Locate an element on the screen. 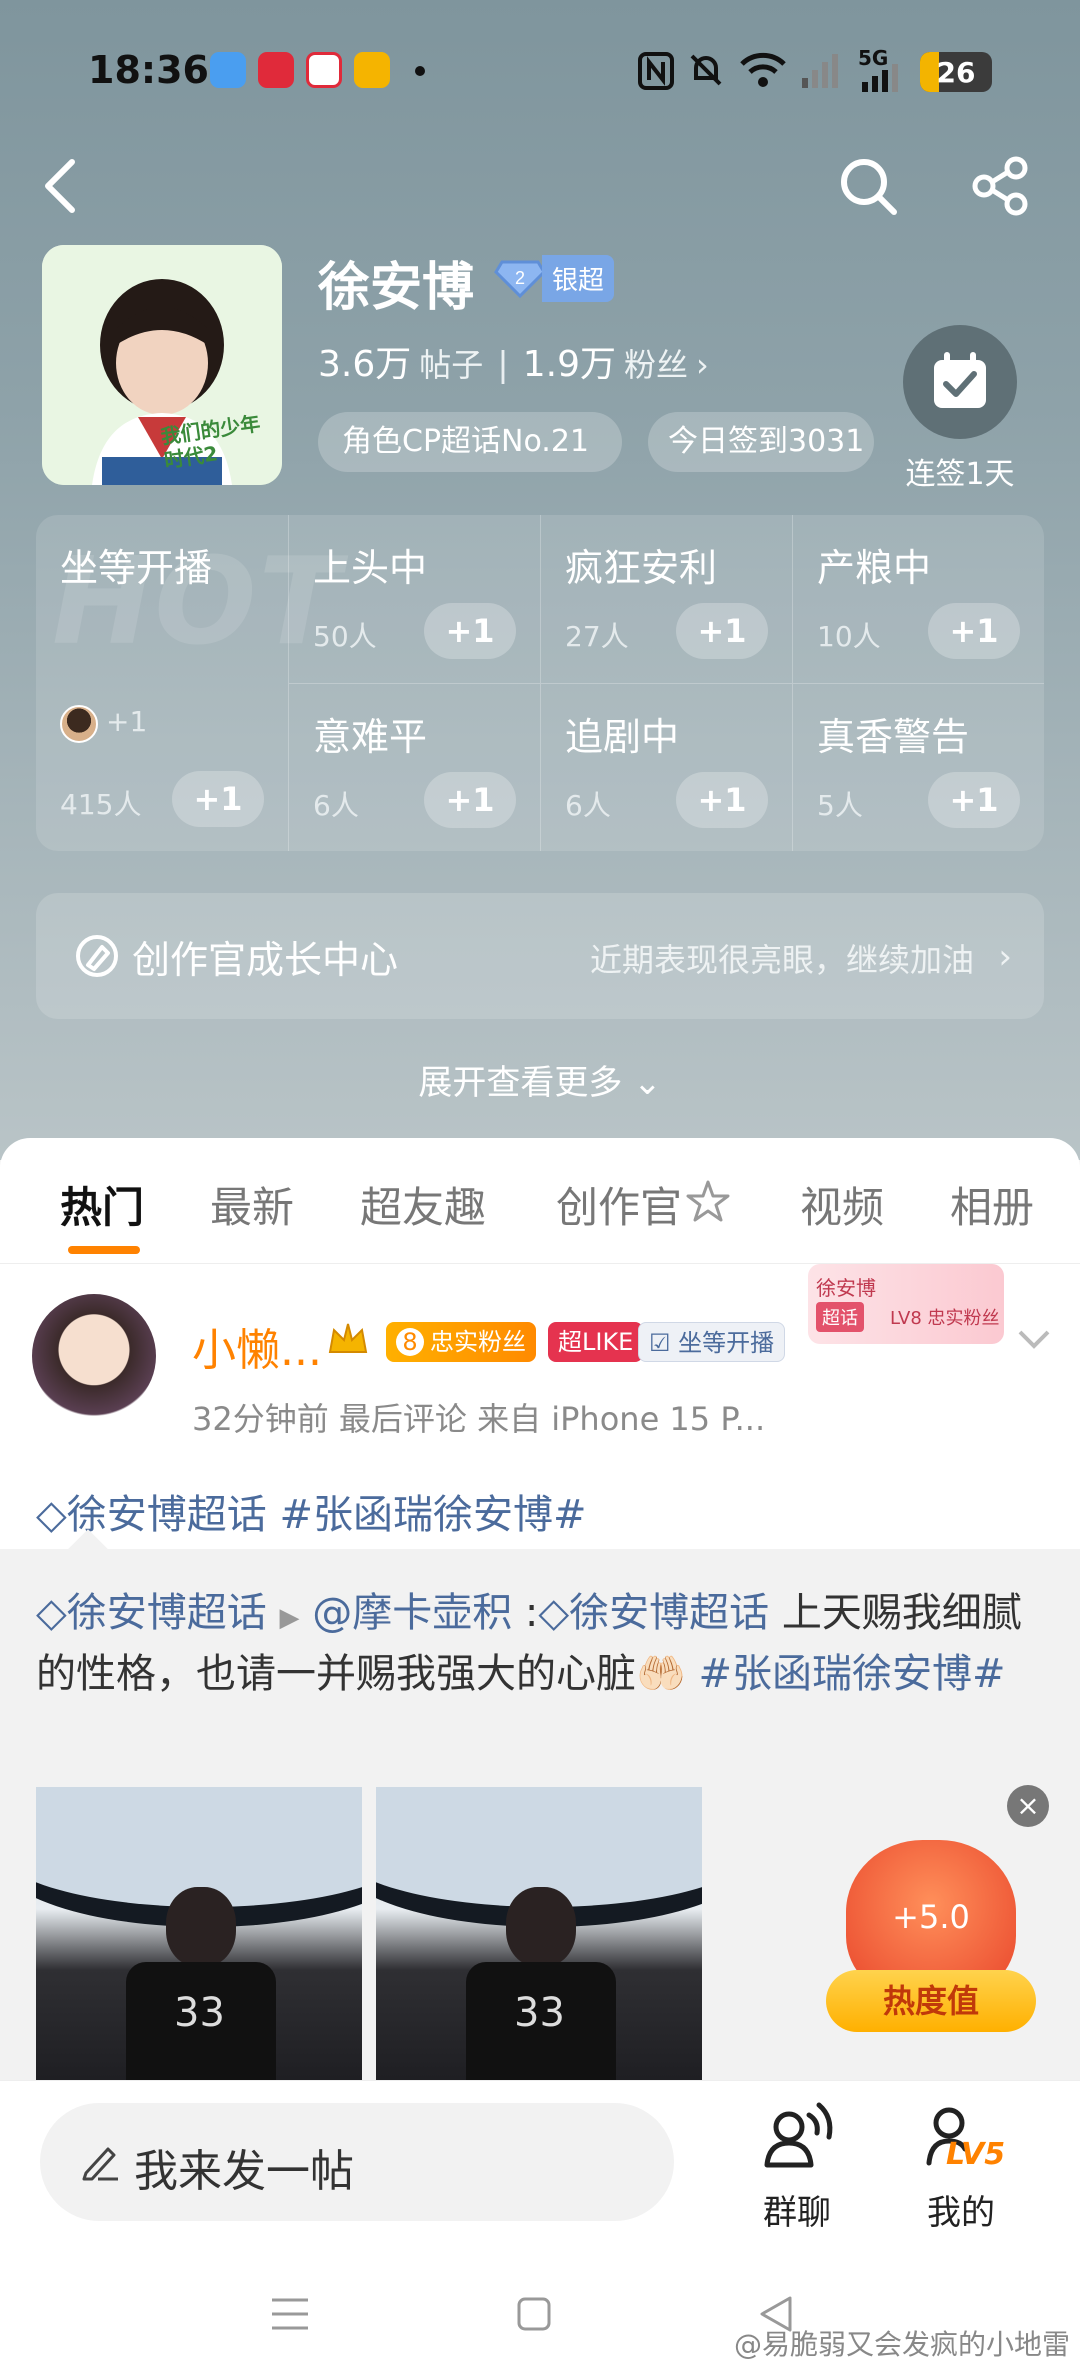 The width and height of the screenshot is (1080, 2373). vest-print: 33 is located at coordinates (199, 2013).